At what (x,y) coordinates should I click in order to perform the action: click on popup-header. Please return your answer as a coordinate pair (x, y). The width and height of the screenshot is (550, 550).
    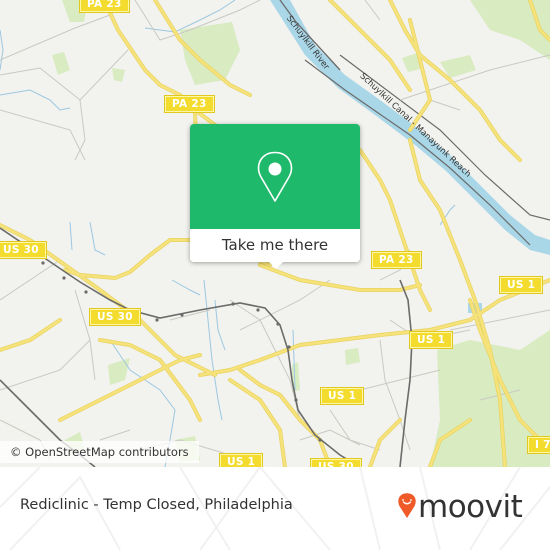
    Looking at the image, I should click on (275, 176).